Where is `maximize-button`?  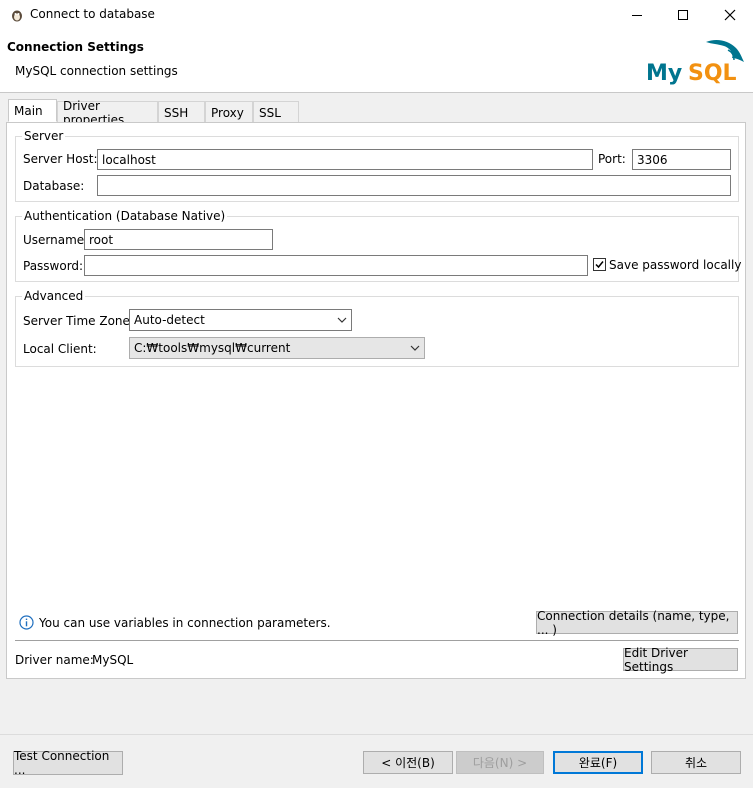
maximize-button is located at coordinates (683, 15).